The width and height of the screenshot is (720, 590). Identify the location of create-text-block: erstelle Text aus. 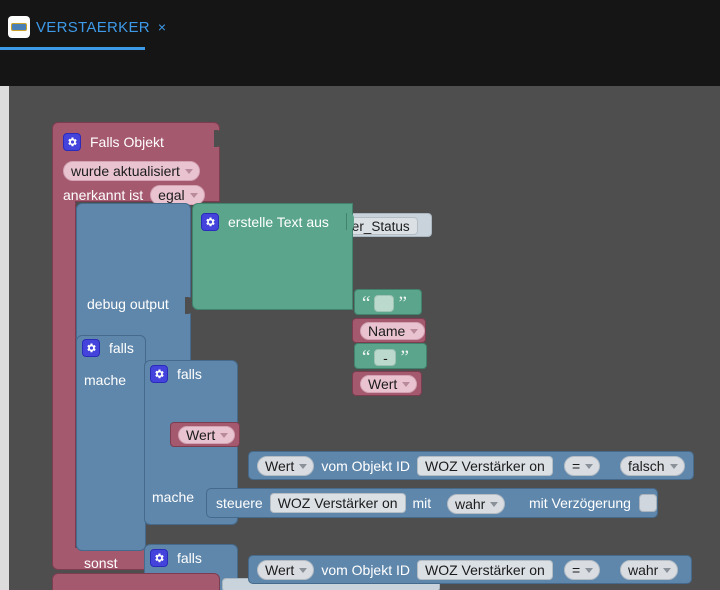
(273, 256).